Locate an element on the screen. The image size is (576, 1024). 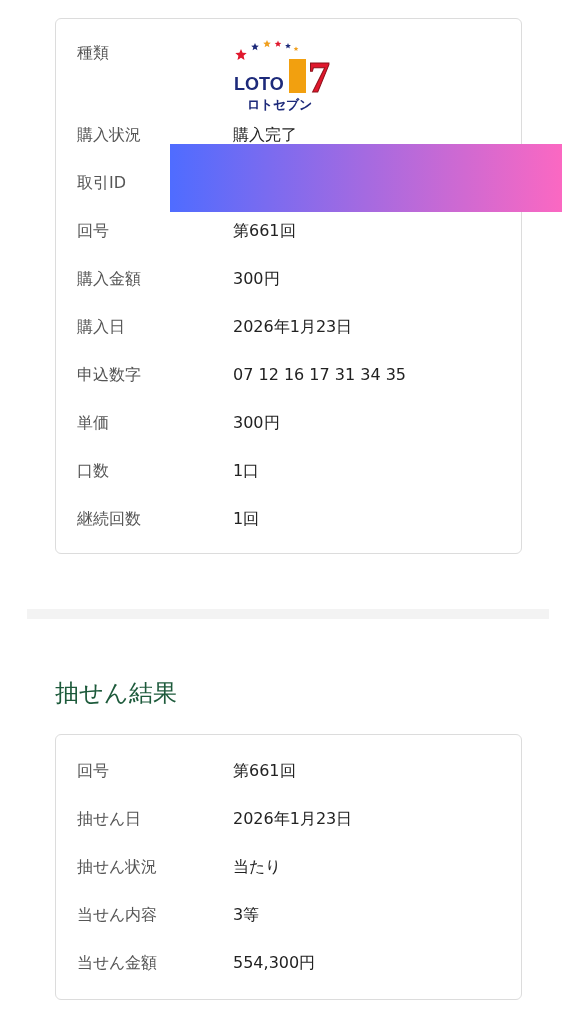
field-label: 当せん金額 is located at coordinates (117, 963).